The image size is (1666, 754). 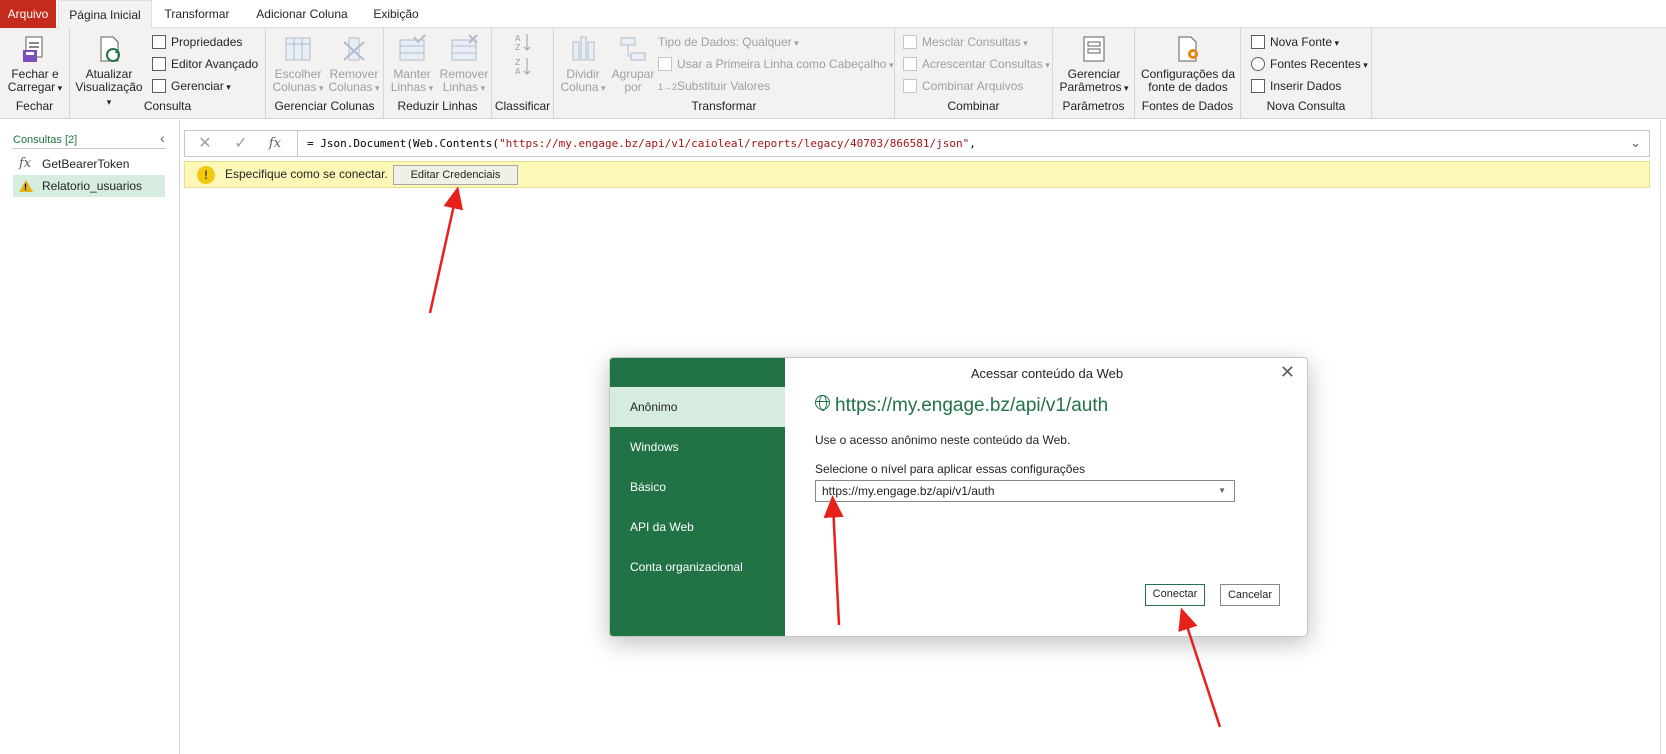 What do you see at coordinates (518, 47) in the screenshot?
I see `svg-text: Z` at bounding box center [518, 47].